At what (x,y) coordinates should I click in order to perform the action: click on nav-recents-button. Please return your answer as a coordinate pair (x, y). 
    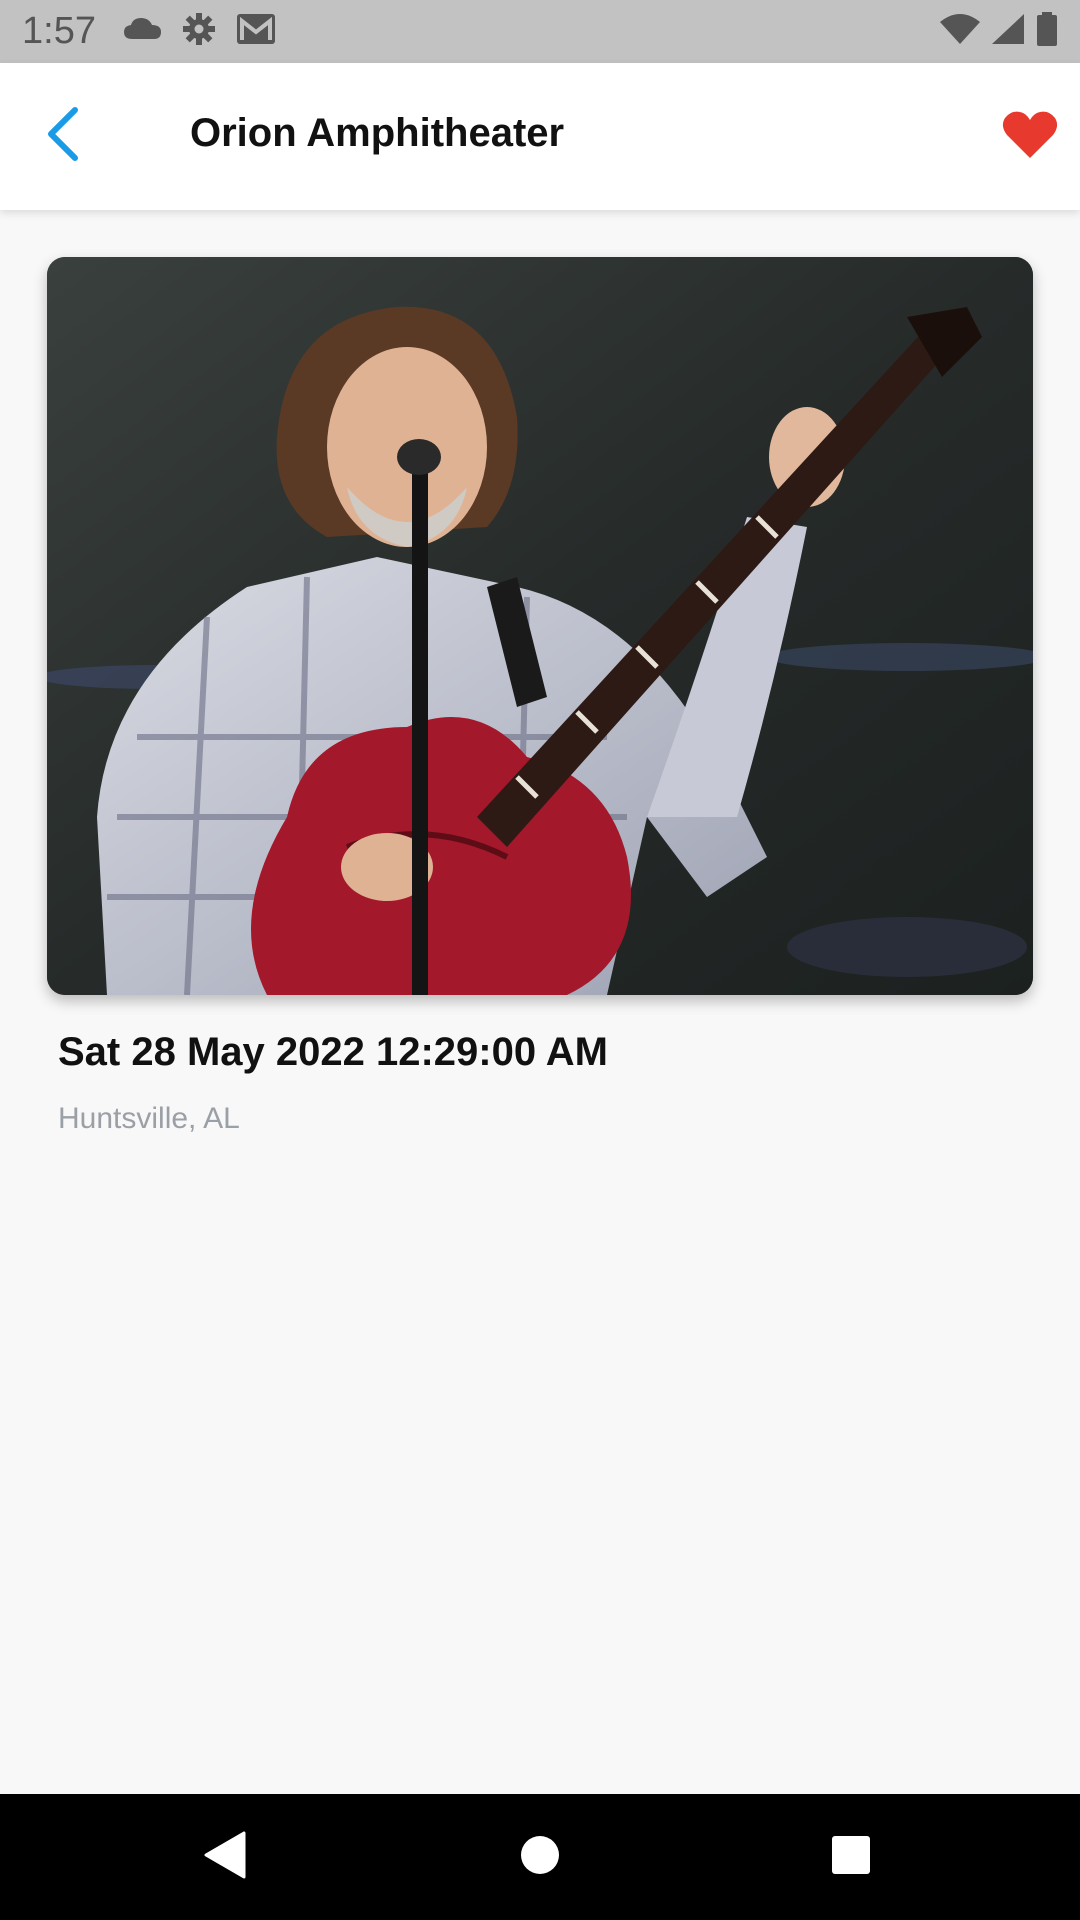
    Looking at the image, I should click on (851, 1857).